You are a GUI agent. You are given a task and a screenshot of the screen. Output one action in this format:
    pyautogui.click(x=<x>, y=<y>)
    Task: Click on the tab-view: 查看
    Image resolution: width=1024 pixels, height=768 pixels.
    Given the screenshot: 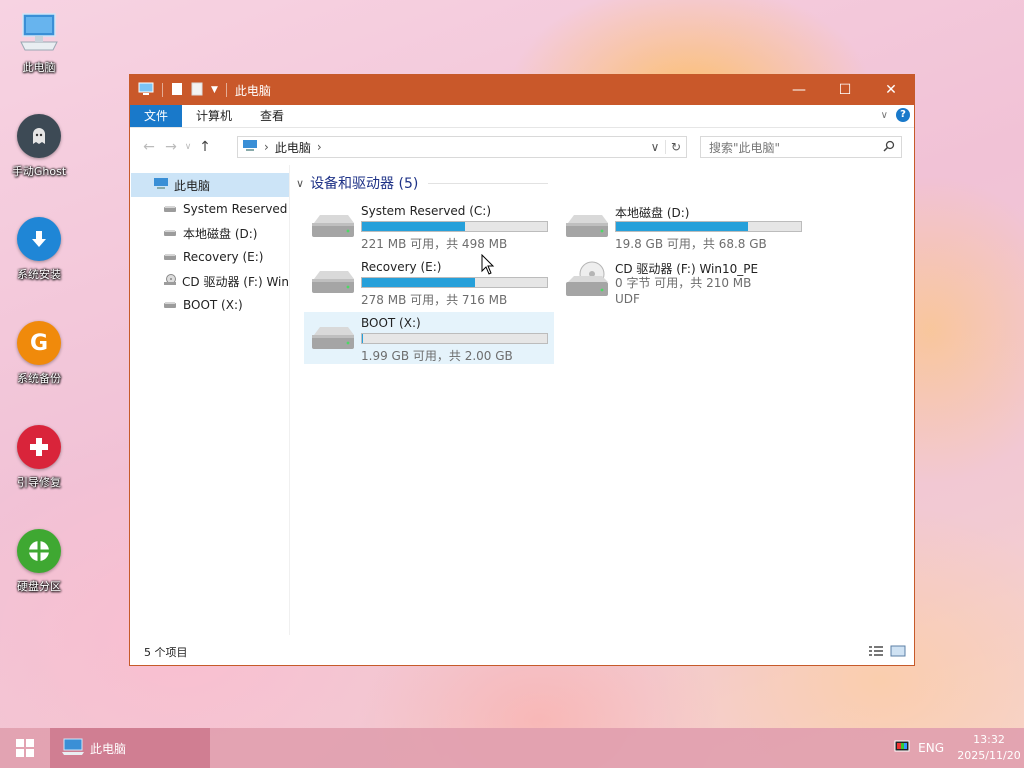 What is the action you would take?
    pyautogui.click(x=272, y=116)
    